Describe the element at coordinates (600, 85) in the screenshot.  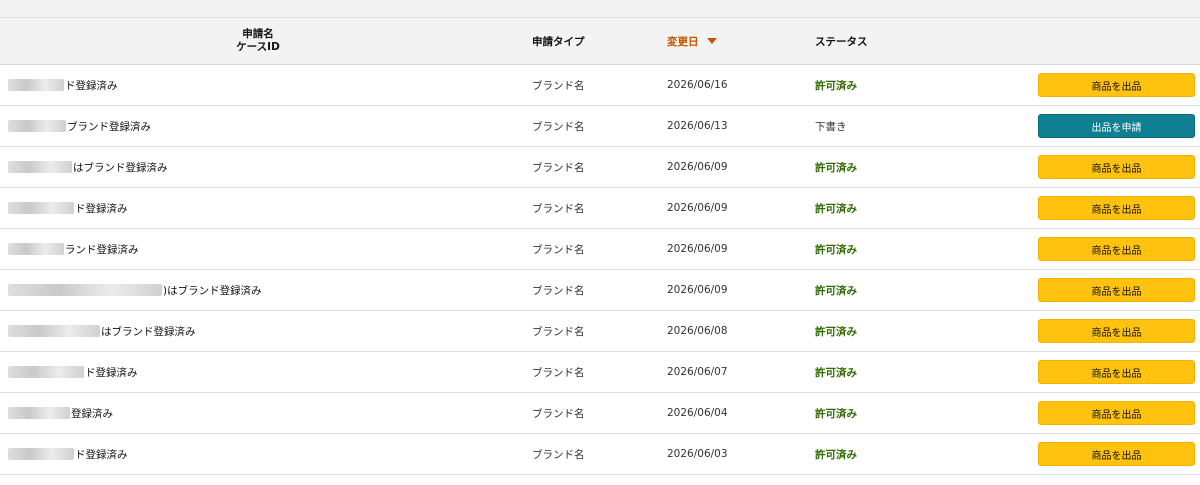
I see `table-row: ド登録済み ブランド名 2026/06/16 許可済み 商品を出品` at that location.